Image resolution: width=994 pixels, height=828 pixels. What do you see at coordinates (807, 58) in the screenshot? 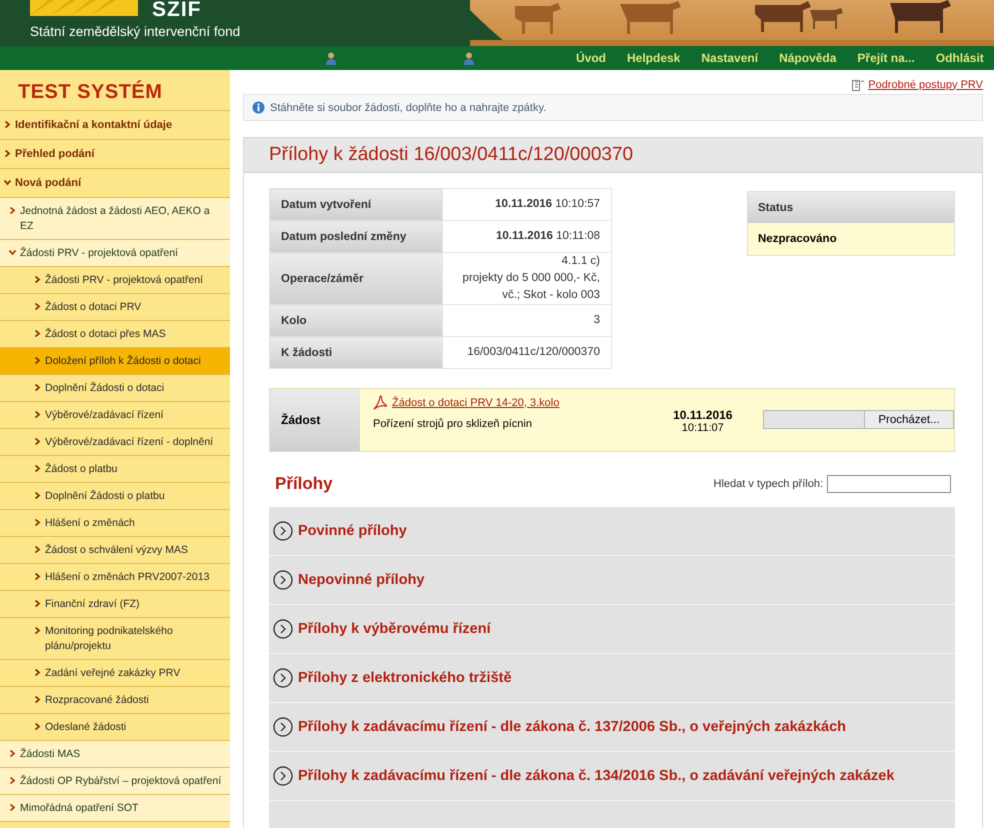
I see `nav-link: Nápověda` at bounding box center [807, 58].